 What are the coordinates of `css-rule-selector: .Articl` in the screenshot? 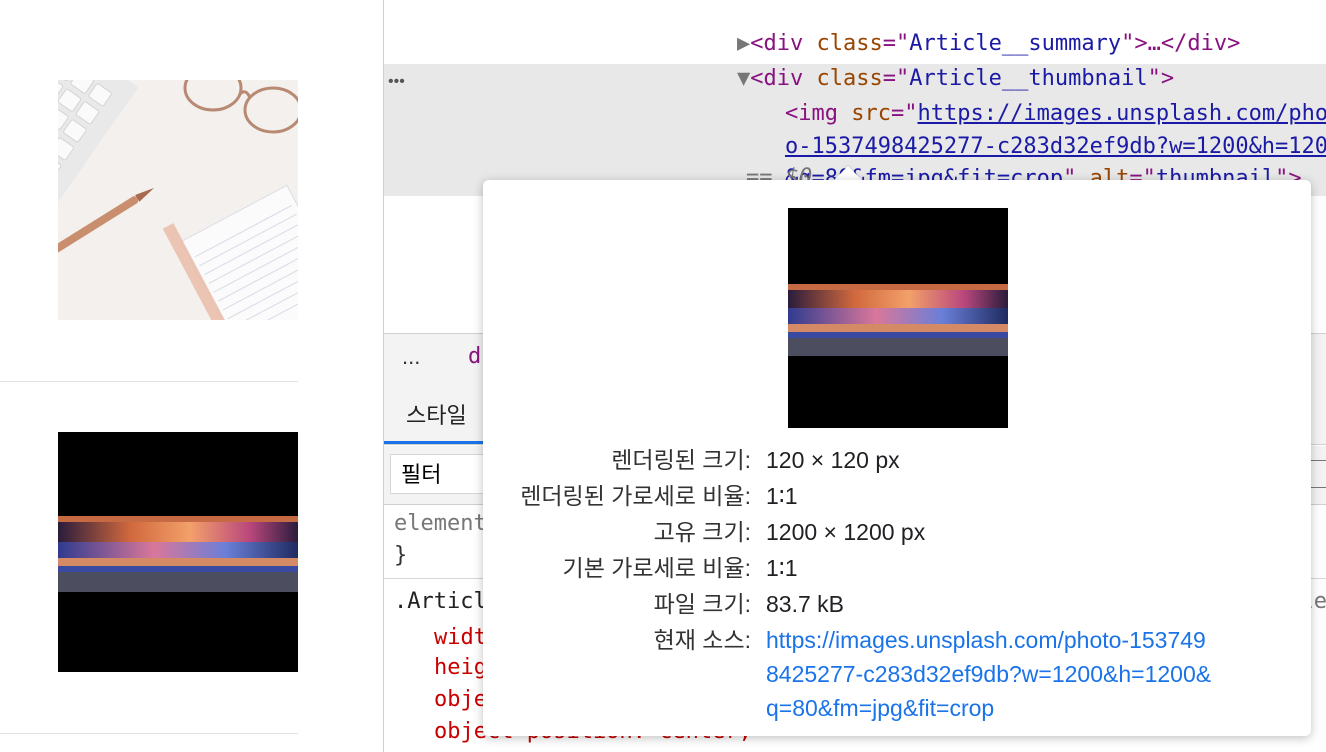 It's located at (440, 601).